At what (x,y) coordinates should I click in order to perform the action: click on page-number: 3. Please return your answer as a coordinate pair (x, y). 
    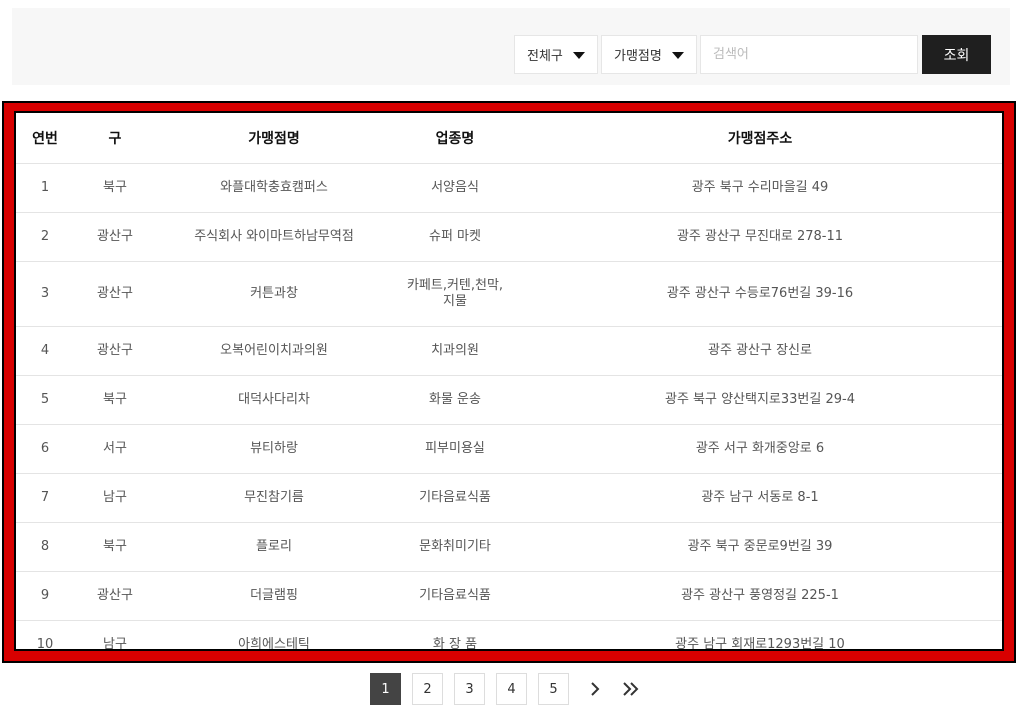
    Looking at the image, I should click on (469, 689).